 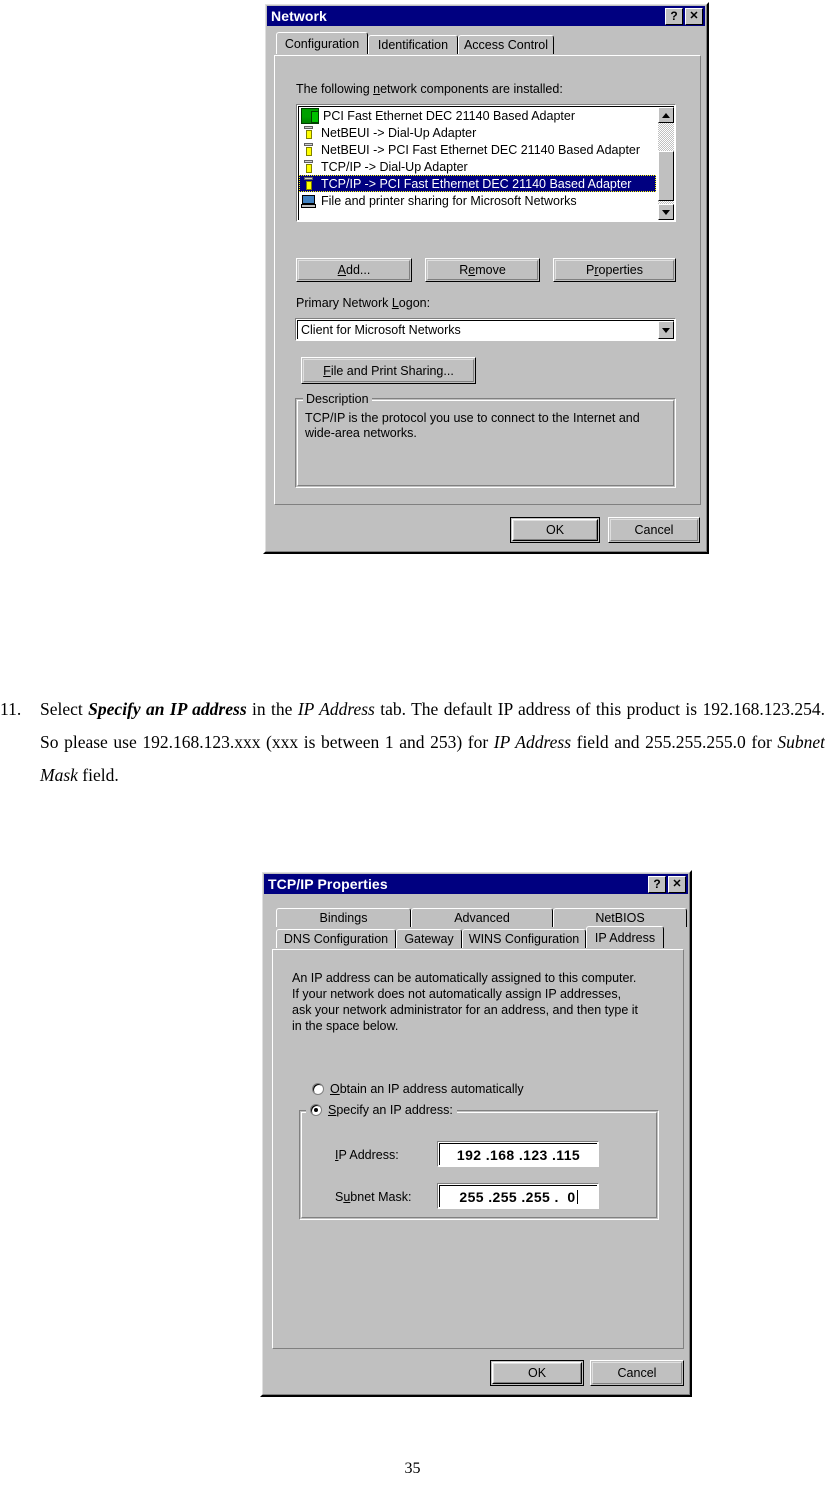 I want to click on scrollbar-thumb, so click(x=666, y=176).